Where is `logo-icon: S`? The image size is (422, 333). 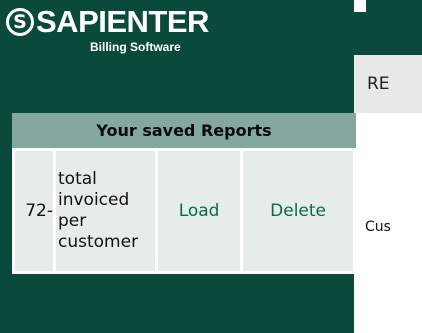 logo-icon: S is located at coordinates (20, 22).